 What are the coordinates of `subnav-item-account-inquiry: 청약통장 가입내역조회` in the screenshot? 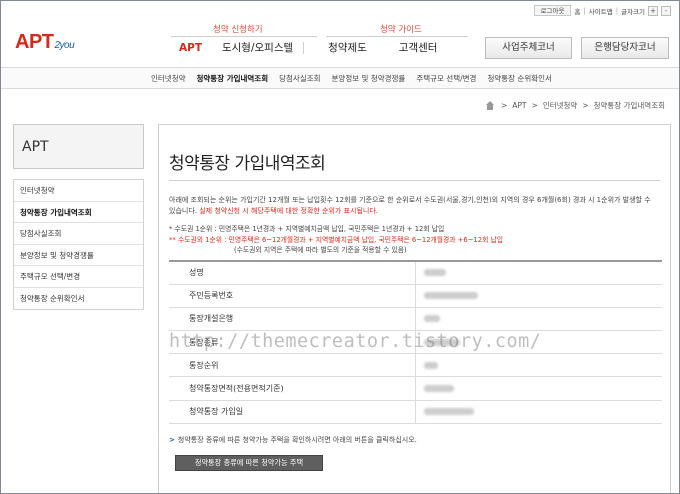 It's located at (233, 78).